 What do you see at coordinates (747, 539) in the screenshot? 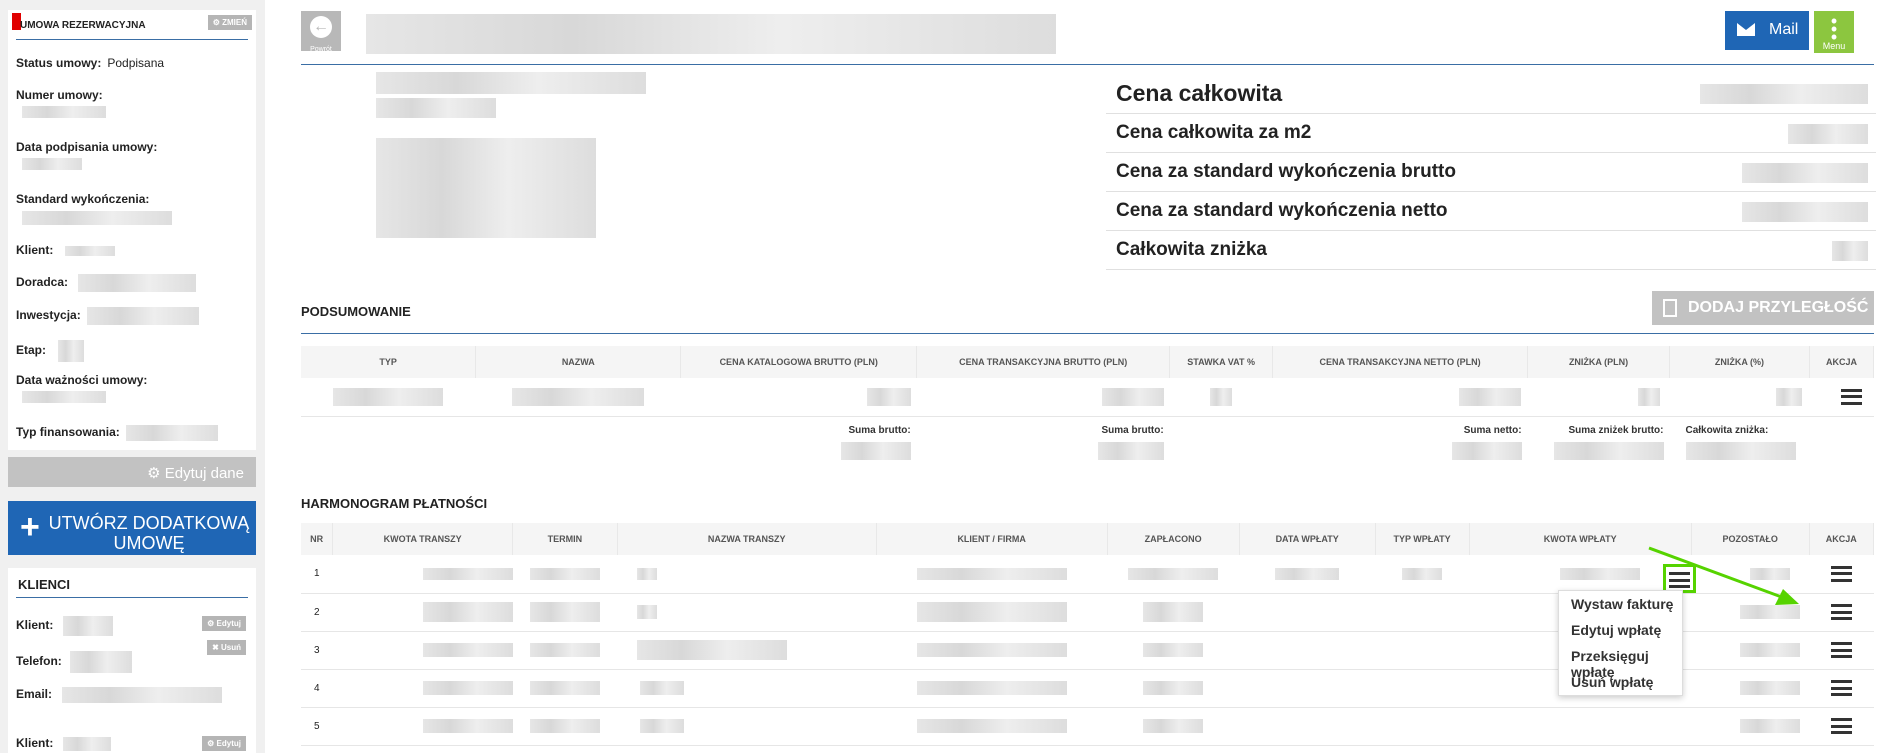
I see `schedule-col-header: NAZWA TRANSZY` at bounding box center [747, 539].